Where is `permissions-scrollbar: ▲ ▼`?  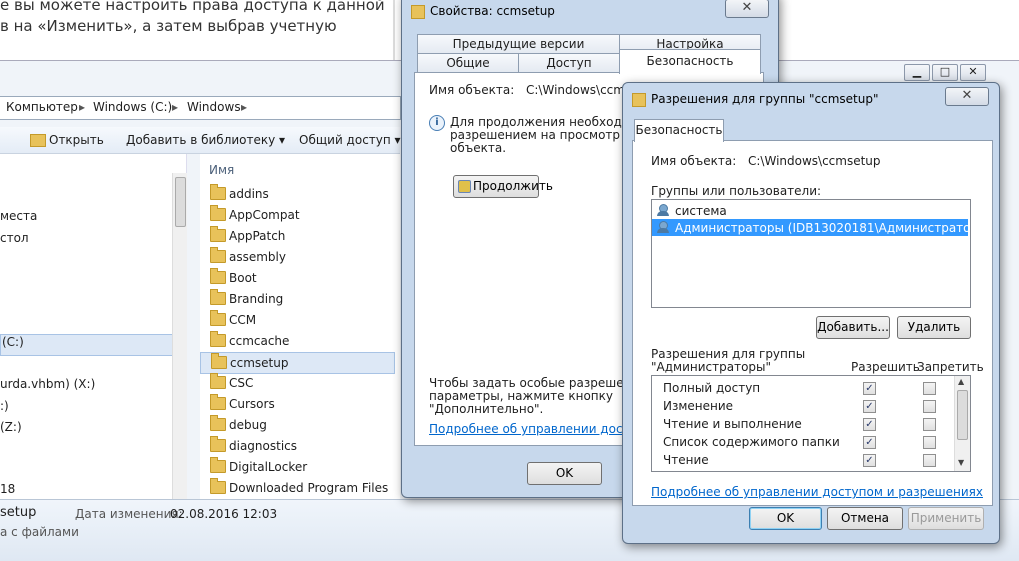
permissions-scrollbar: ▲ ▼ is located at coordinates (962, 423).